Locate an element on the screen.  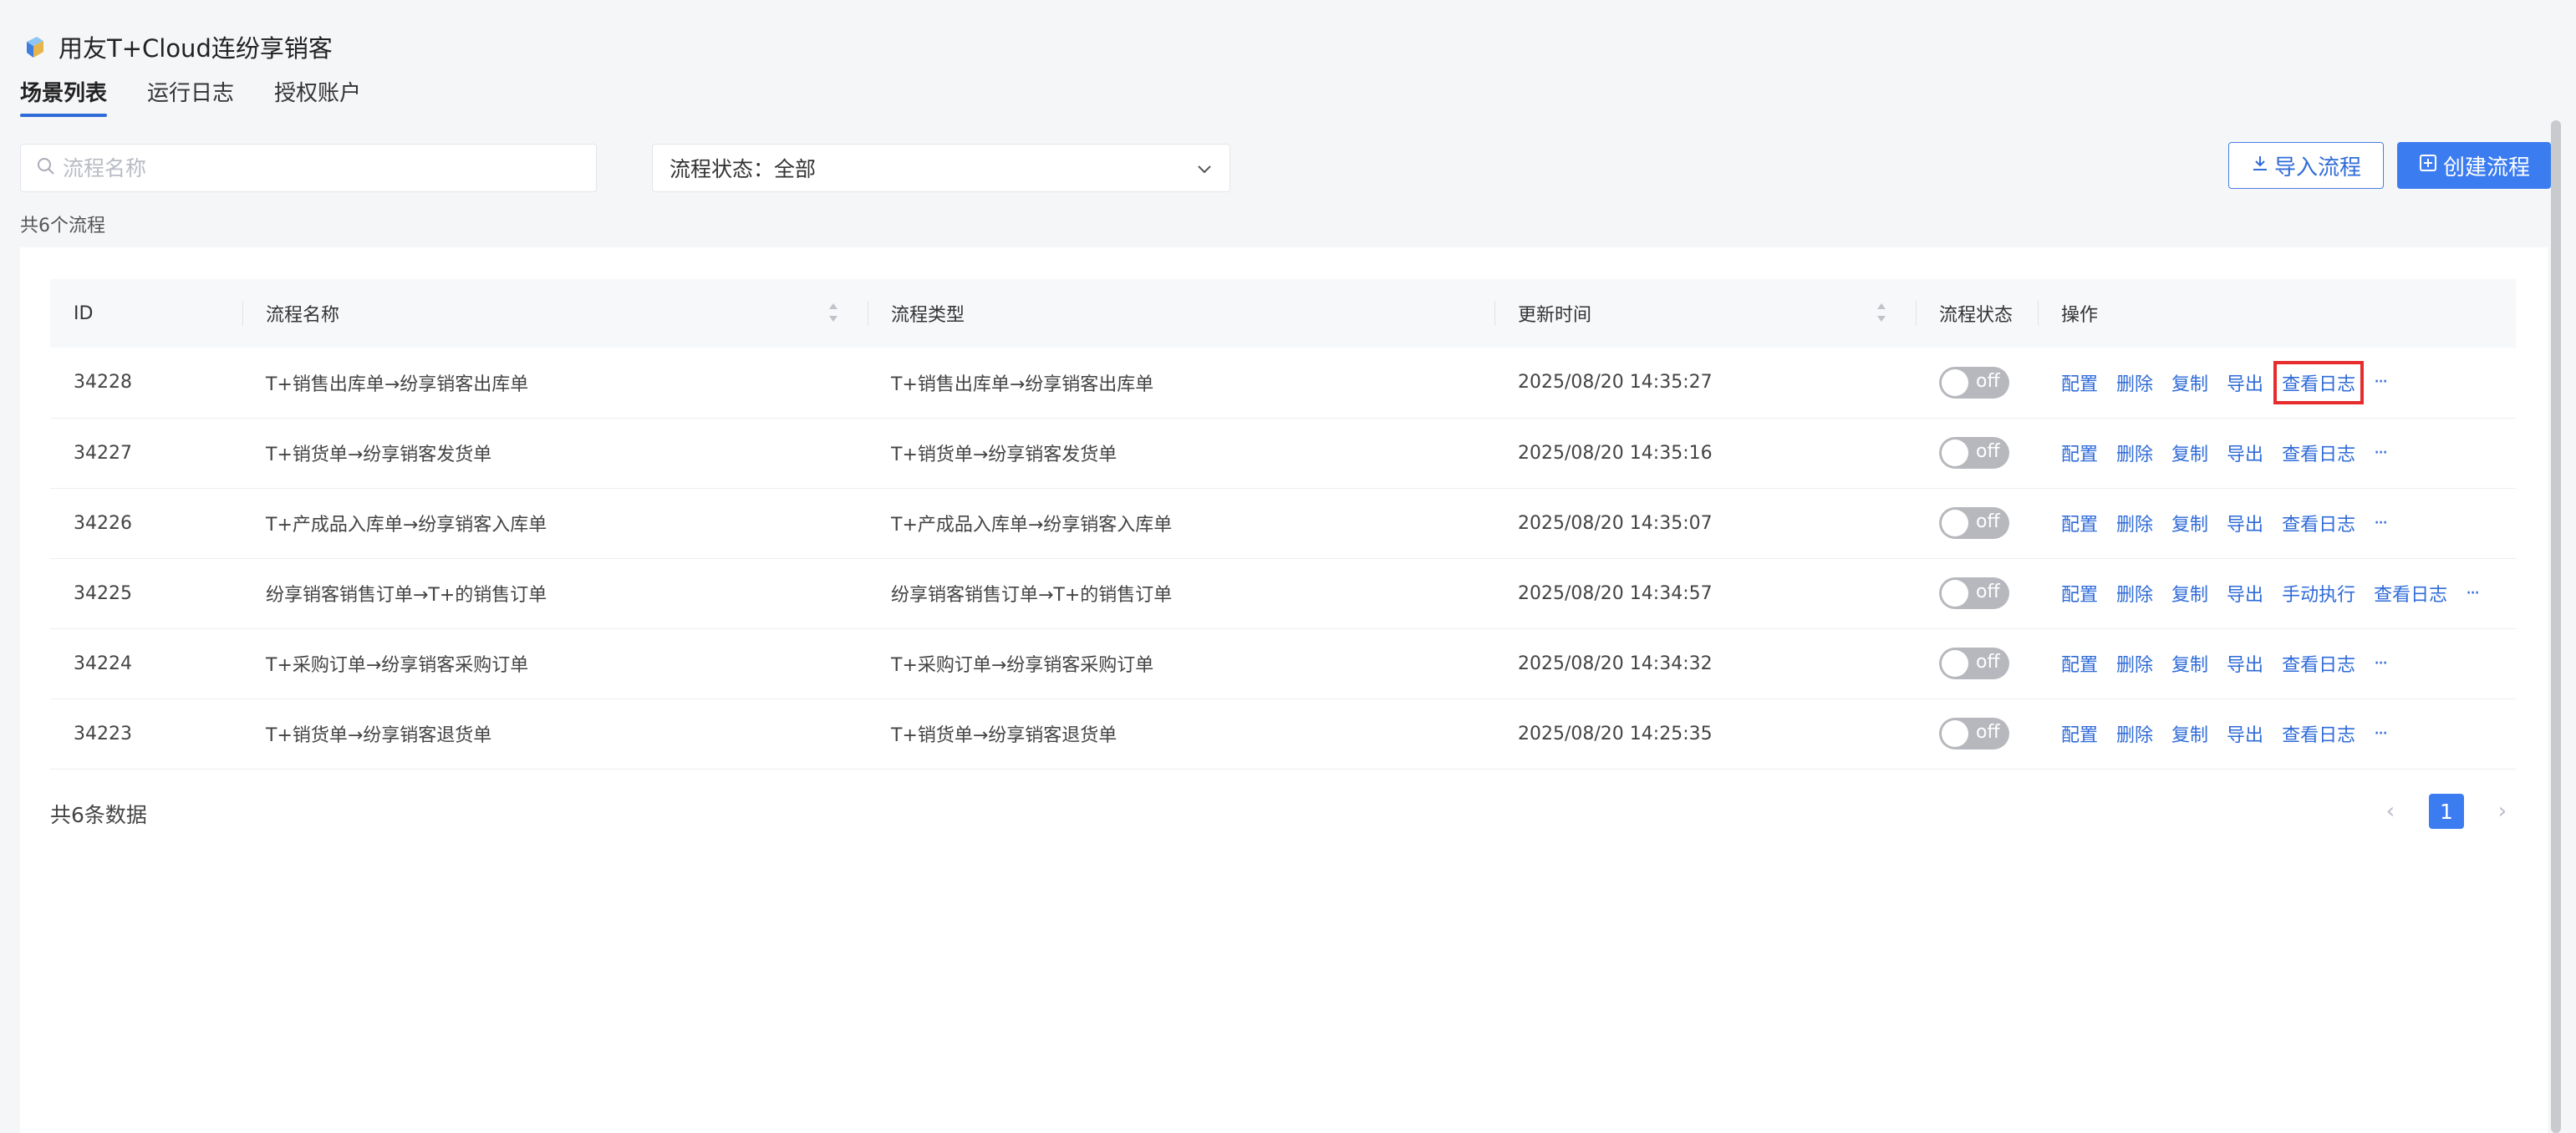
cube-logo-icon is located at coordinates (34, 46).